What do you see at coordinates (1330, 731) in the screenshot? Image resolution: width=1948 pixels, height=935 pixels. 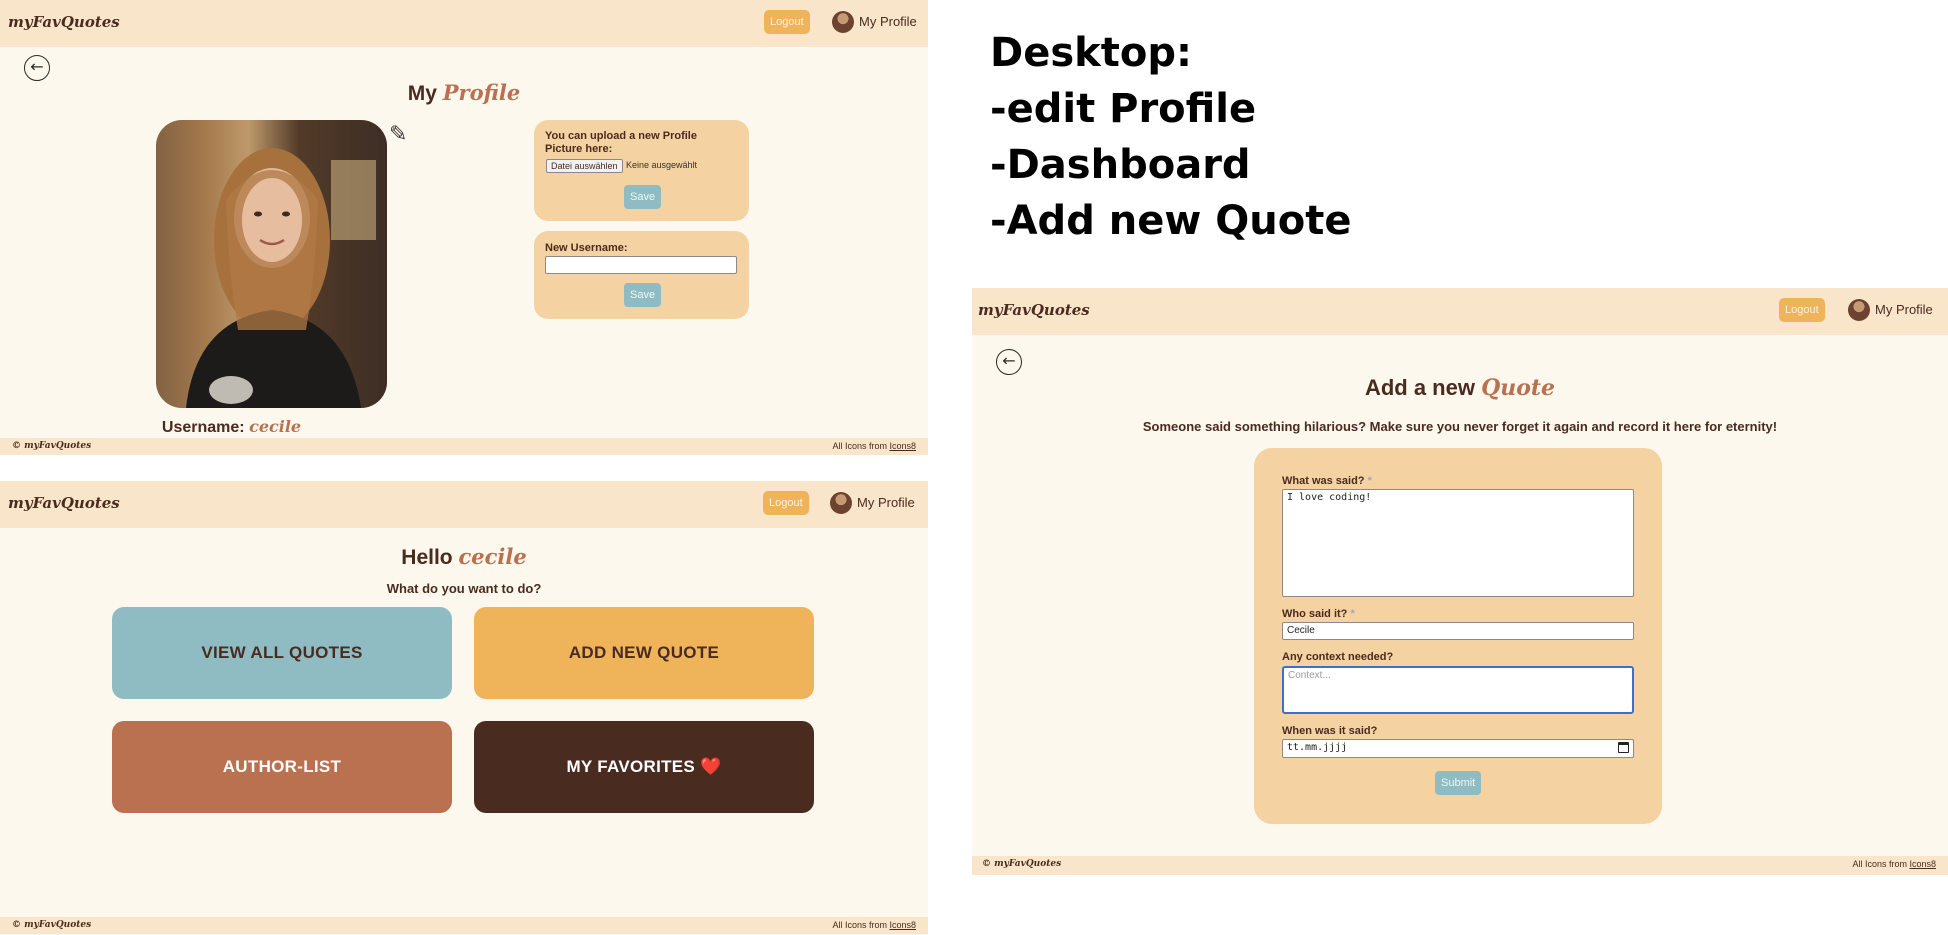 I see `when-label: When was it said?` at bounding box center [1330, 731].